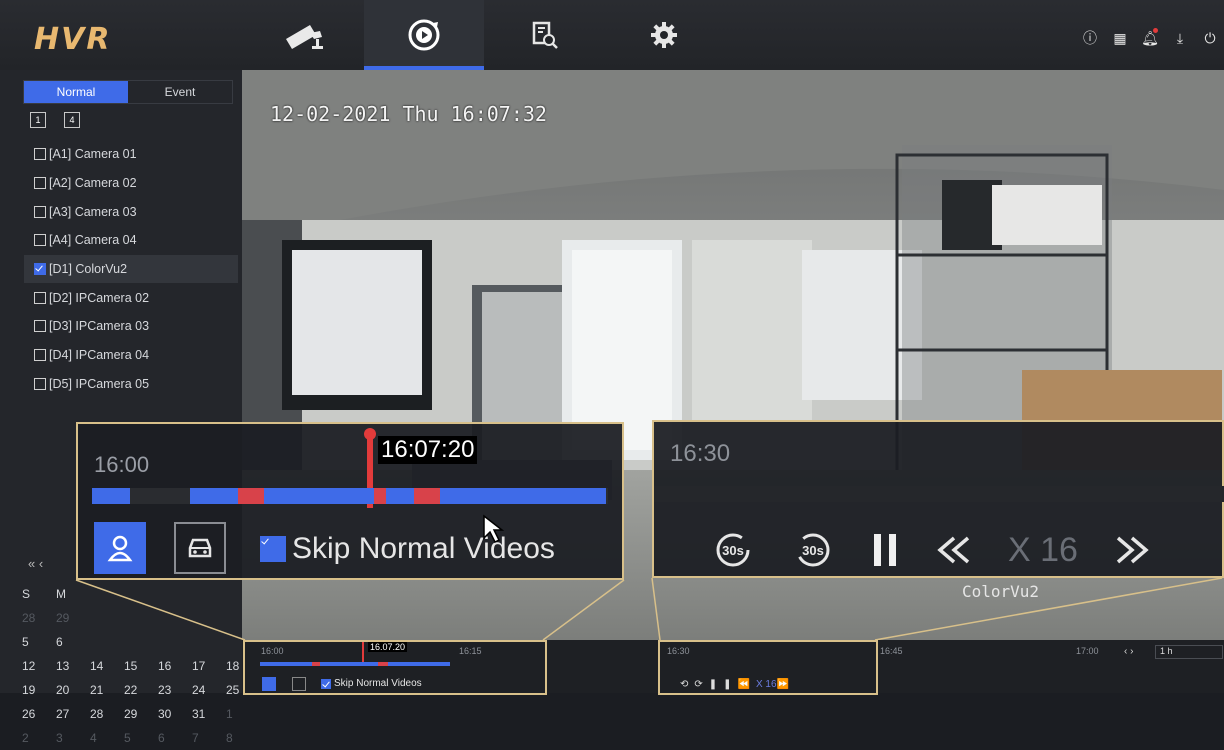 The image size is (1224, 750). I want to click on tick-label: 17:00, so click(1087, 651).